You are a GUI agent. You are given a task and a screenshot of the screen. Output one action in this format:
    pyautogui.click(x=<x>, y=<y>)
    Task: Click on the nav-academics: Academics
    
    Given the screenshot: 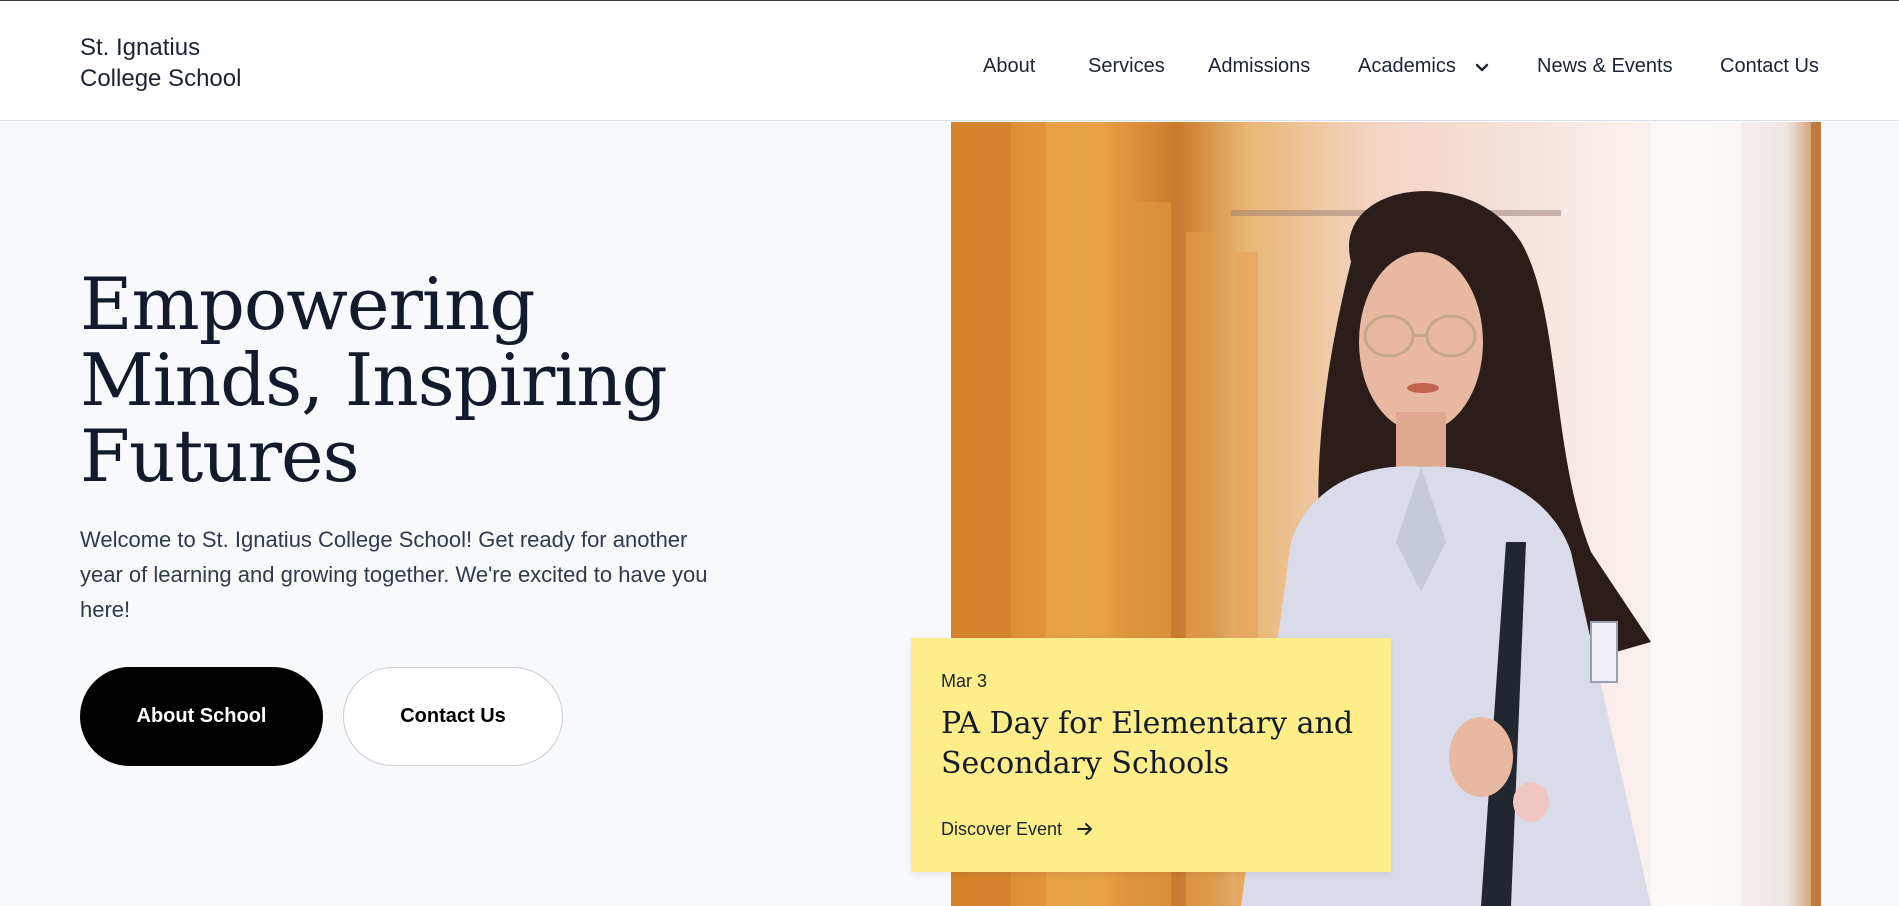 What is the action you would take?
    pyautogui.click(x=1423, y=66)
    